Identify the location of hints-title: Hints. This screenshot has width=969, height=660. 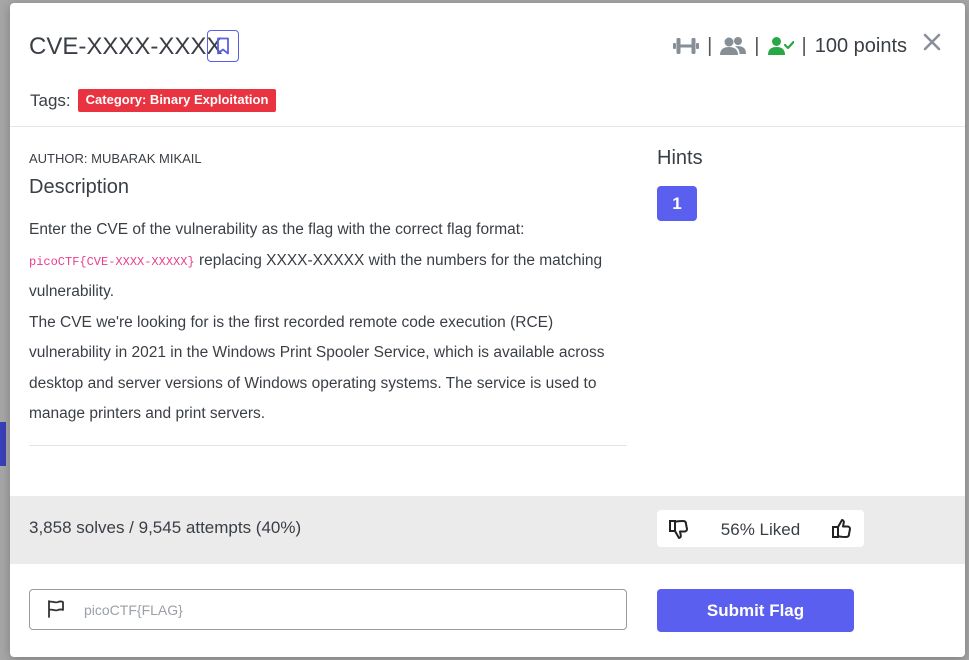
(680, 158).